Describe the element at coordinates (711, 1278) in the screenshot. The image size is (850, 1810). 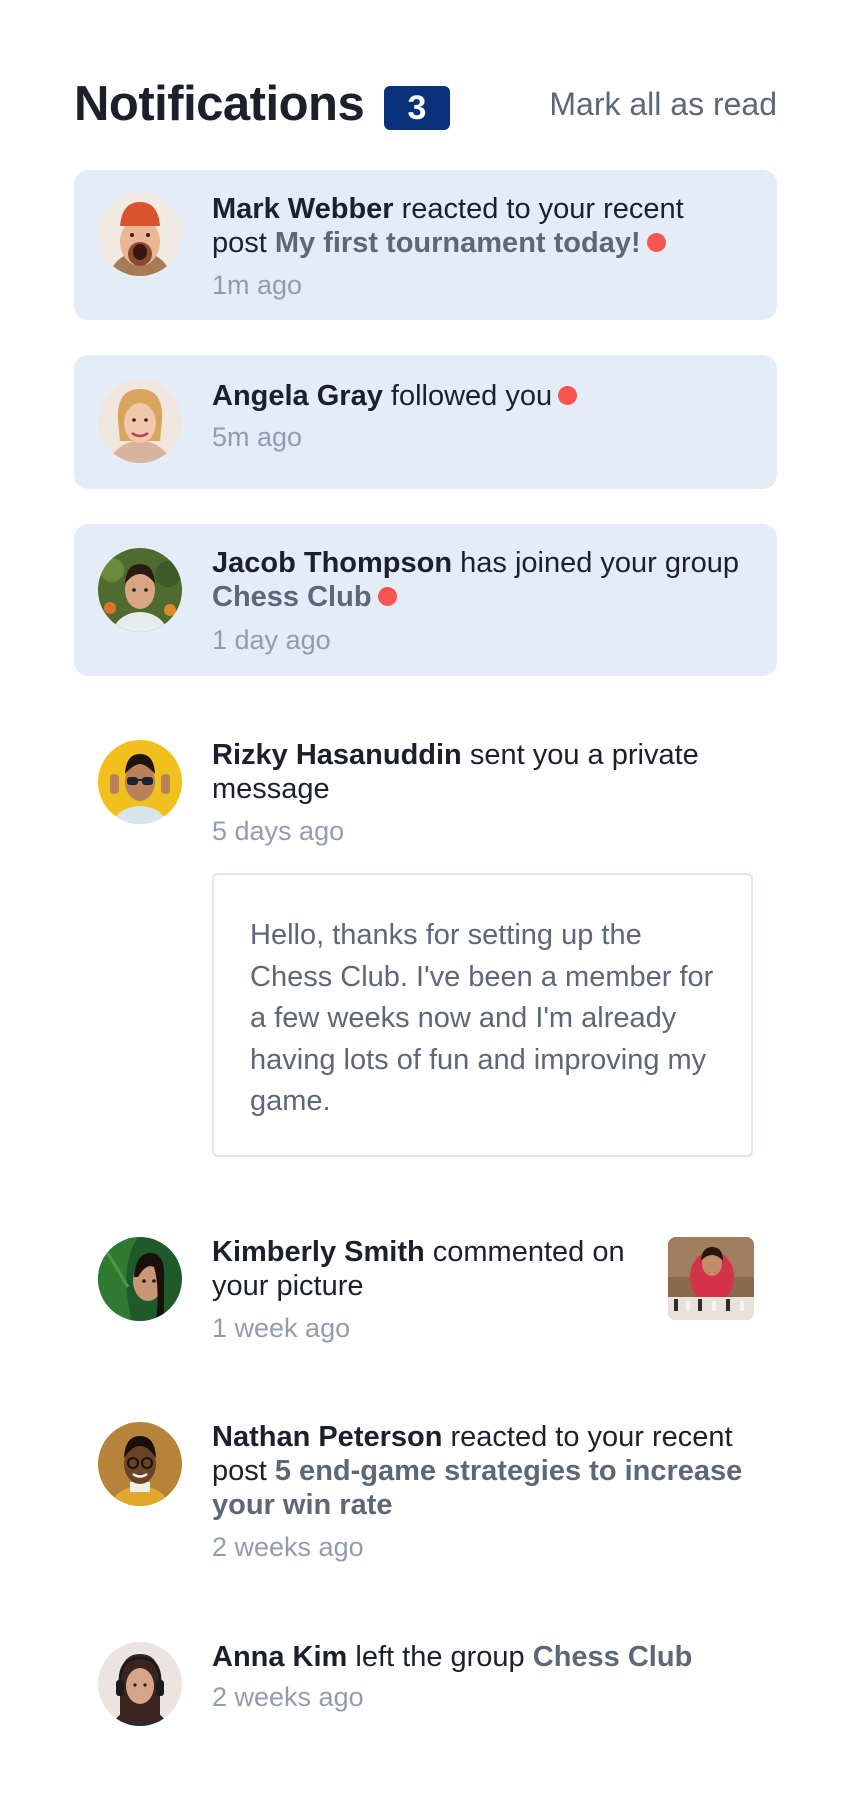
I see `commented-picture` at that location.